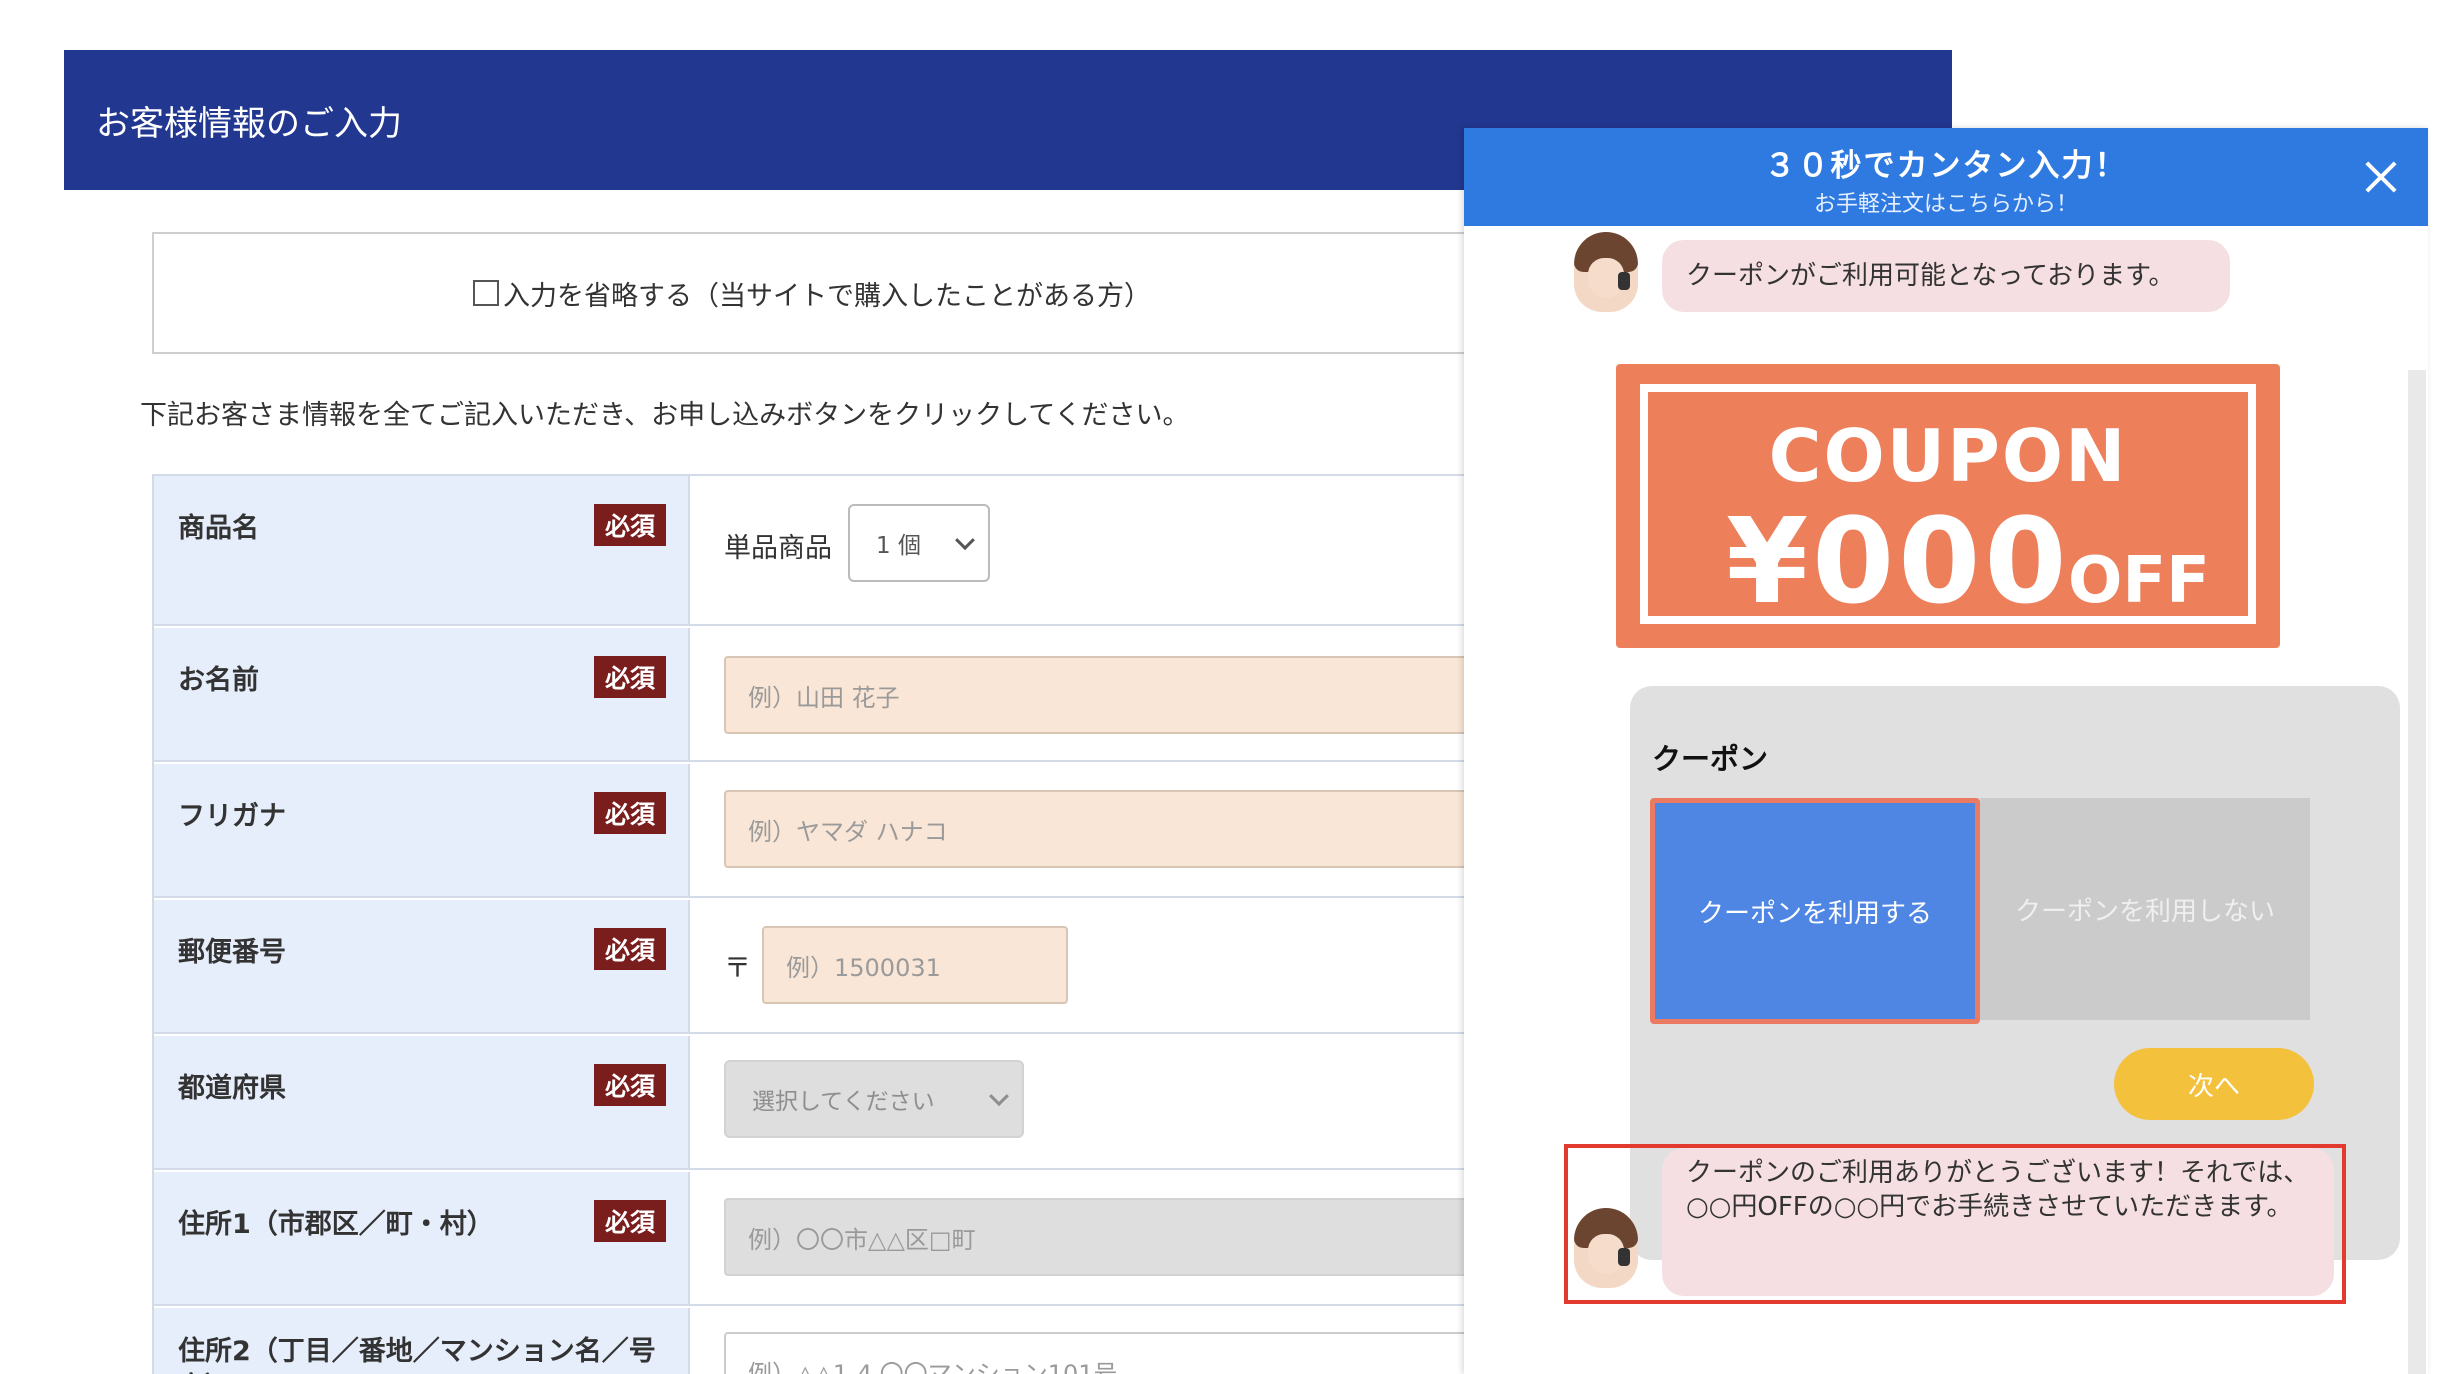  What do you see at coordinates (1948, 456) in the screenshot?
I see `coupon-word: COUPON` at bounding box center [1948, 456].